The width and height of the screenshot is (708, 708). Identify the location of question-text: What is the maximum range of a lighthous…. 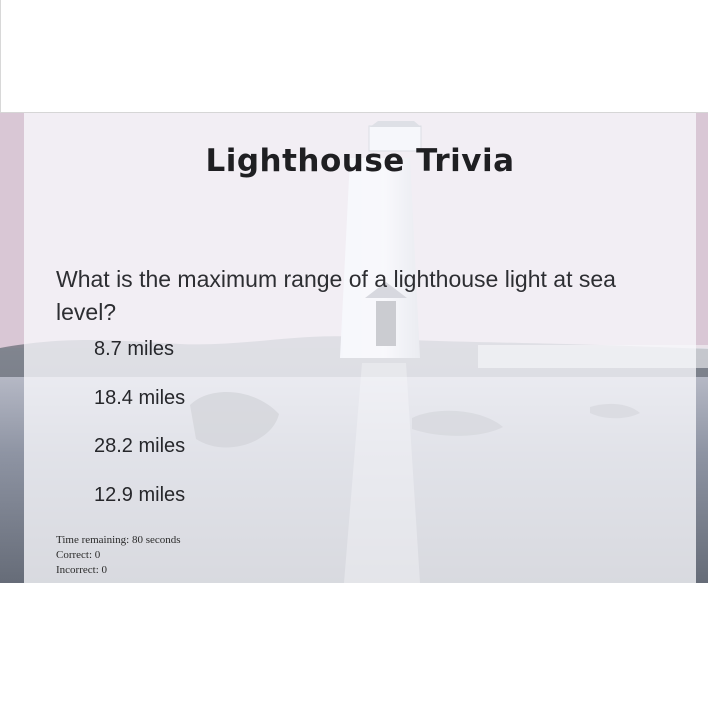
(336, 295).